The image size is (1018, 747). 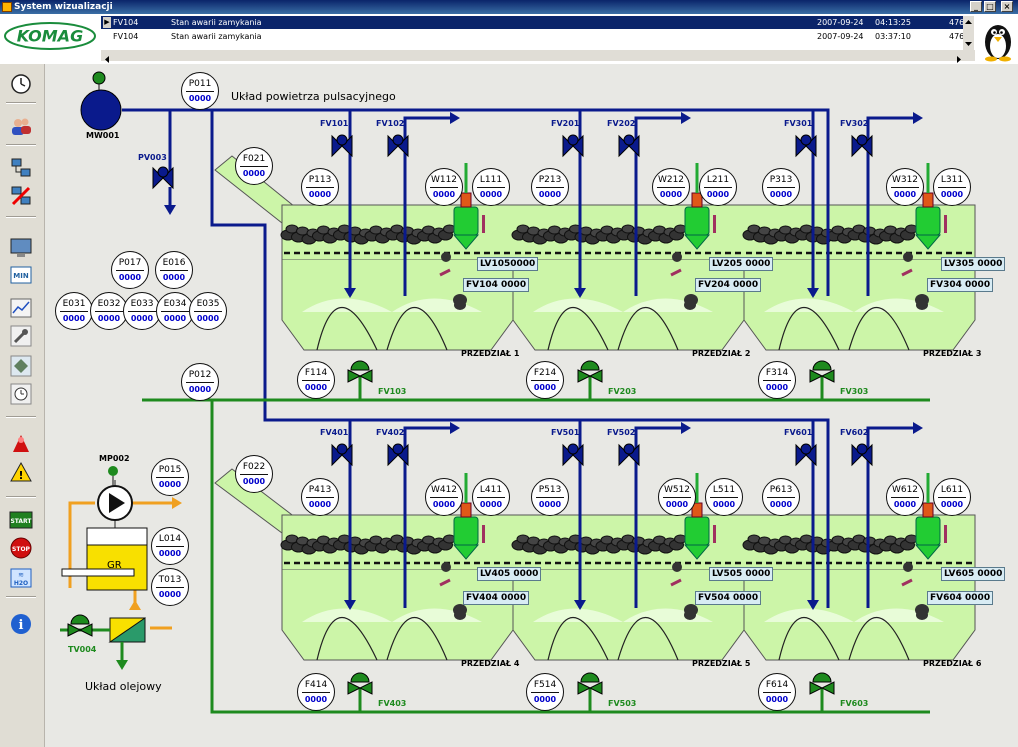 What do you see at coordinates (200, 91) in the screenshot?
I see `gauge-p011: P011 0000` at bounding box center [200, 91].